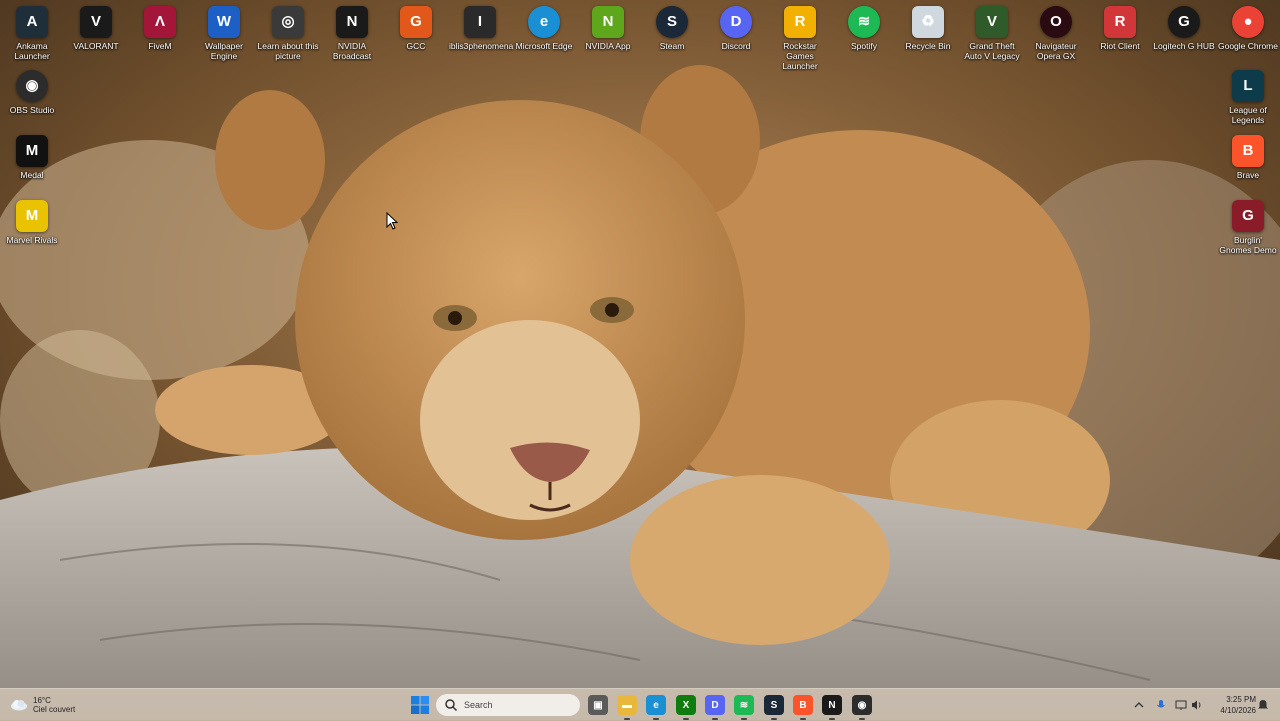  I want to click on valorant-icon: V, so click(96, 22).